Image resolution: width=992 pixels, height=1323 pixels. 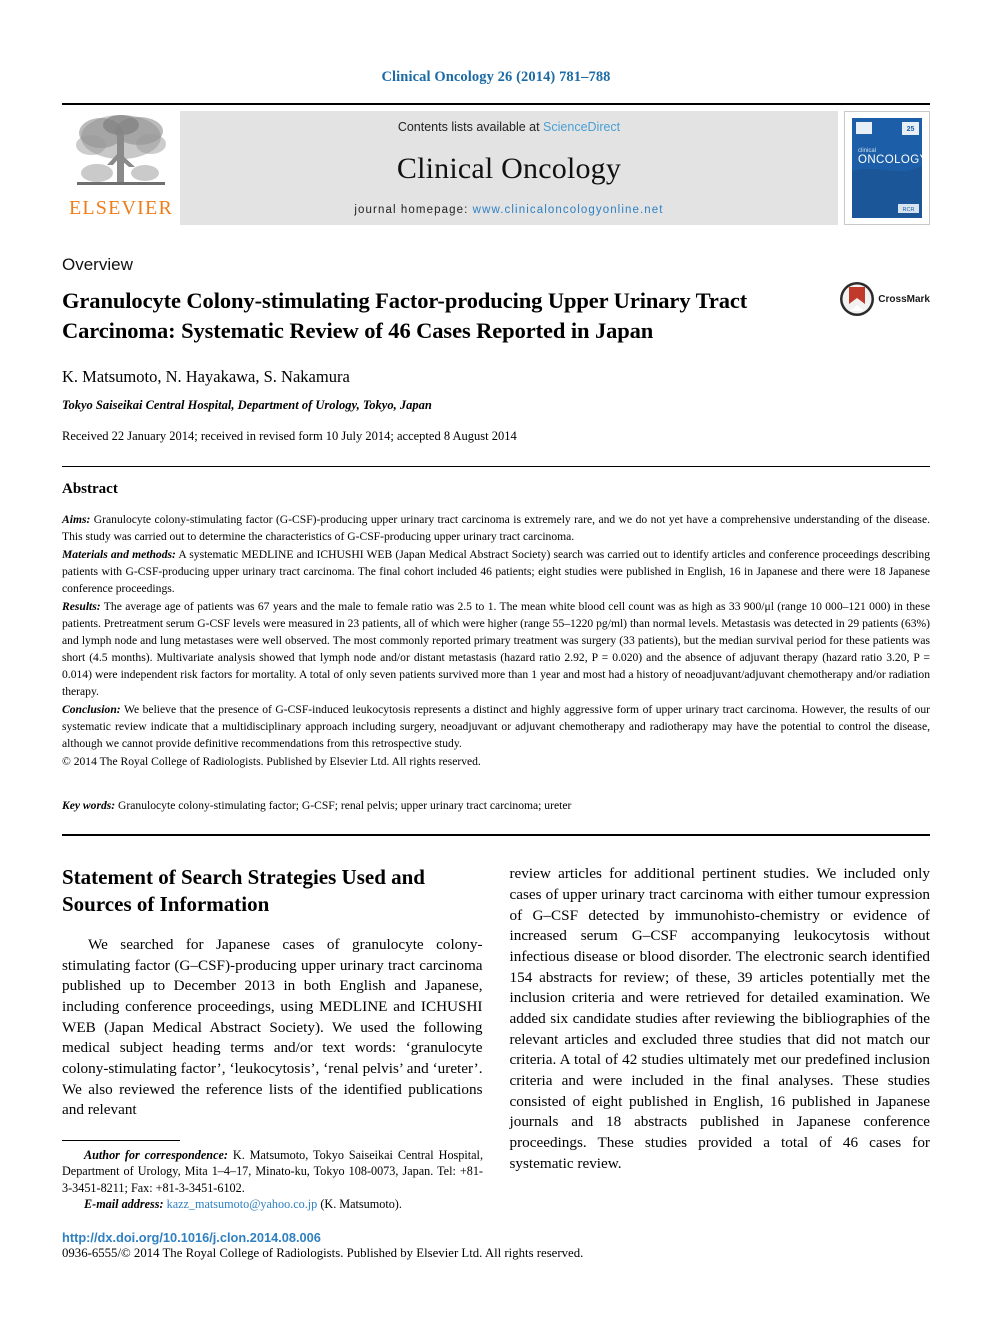 I want to click on contents-prefix: Contents lists available at, so click(x=470, y=127).